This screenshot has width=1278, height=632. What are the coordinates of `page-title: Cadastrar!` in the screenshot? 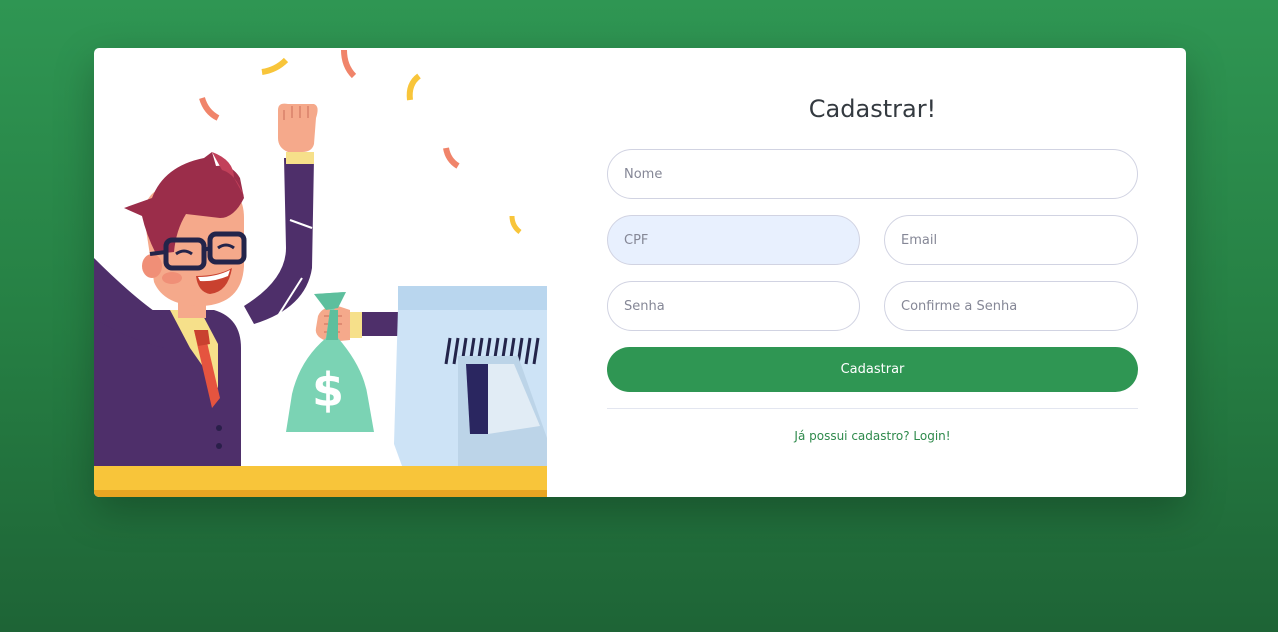 It's located at (872, 109).